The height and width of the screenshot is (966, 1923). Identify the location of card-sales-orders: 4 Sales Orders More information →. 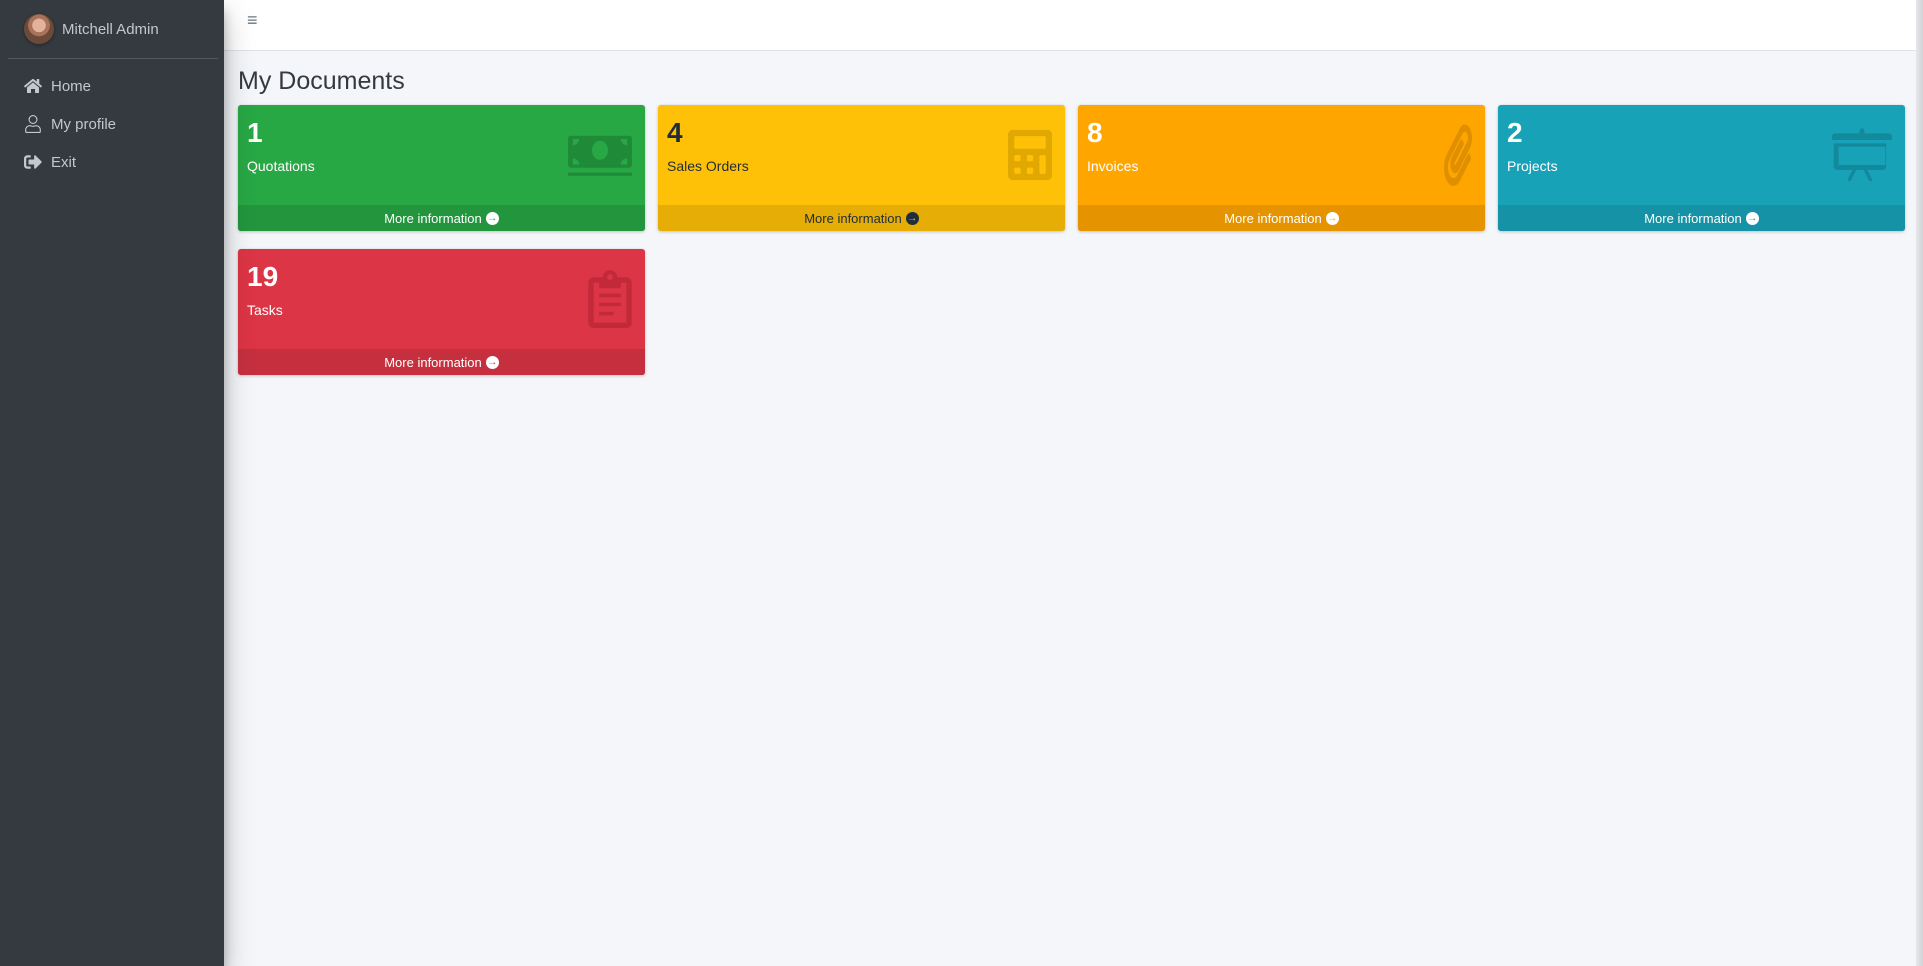
(861, 168).